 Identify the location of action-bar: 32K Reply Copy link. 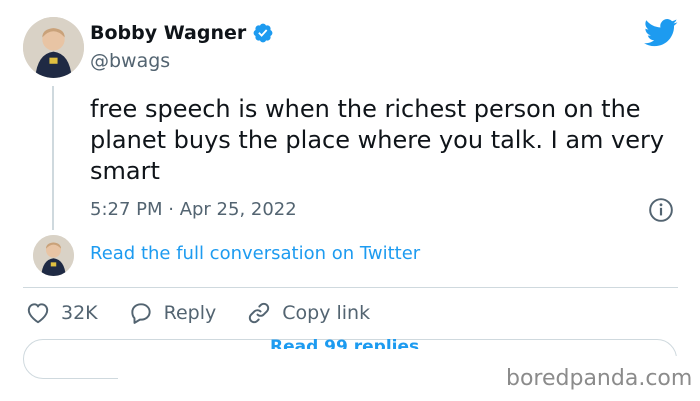
(212, 313).